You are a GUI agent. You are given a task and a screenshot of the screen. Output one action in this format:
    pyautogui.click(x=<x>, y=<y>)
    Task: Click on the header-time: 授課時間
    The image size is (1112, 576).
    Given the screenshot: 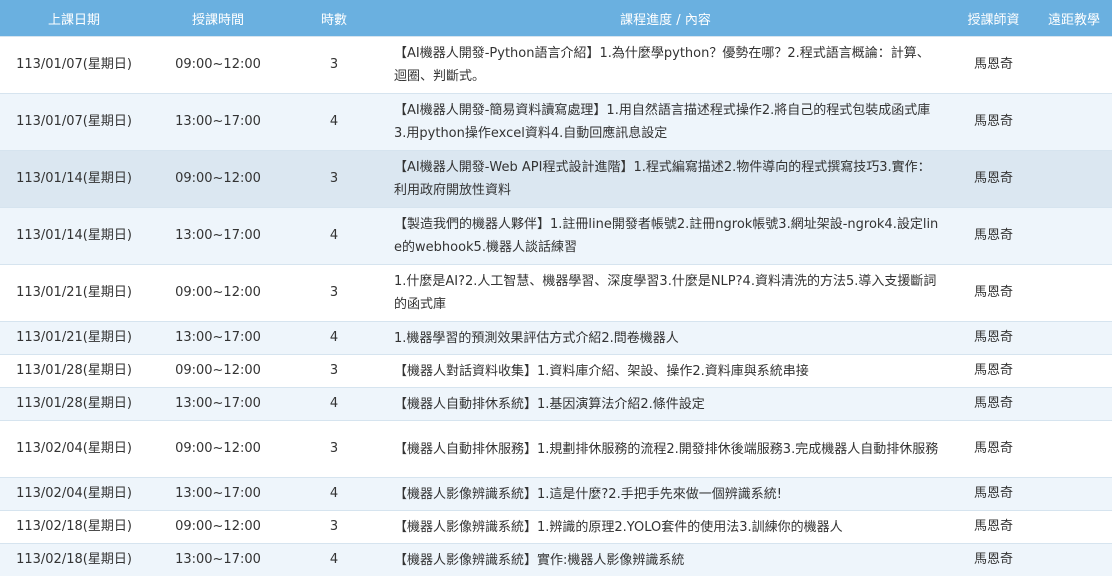 What is the action you would take?
    pyautogui.click(x=218, y=18)
    